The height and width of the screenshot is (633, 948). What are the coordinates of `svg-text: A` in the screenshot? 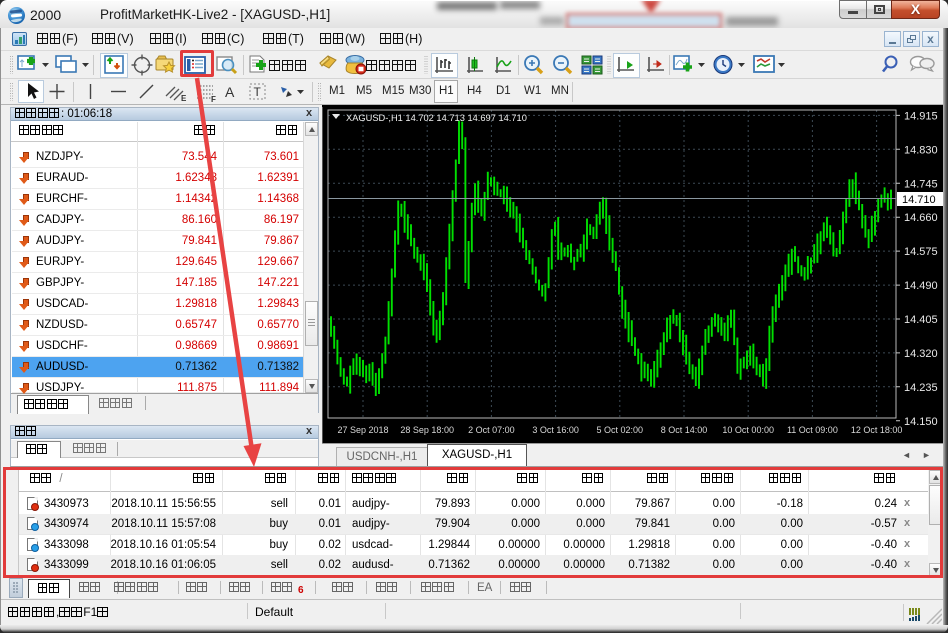 It's located at (230, 92).